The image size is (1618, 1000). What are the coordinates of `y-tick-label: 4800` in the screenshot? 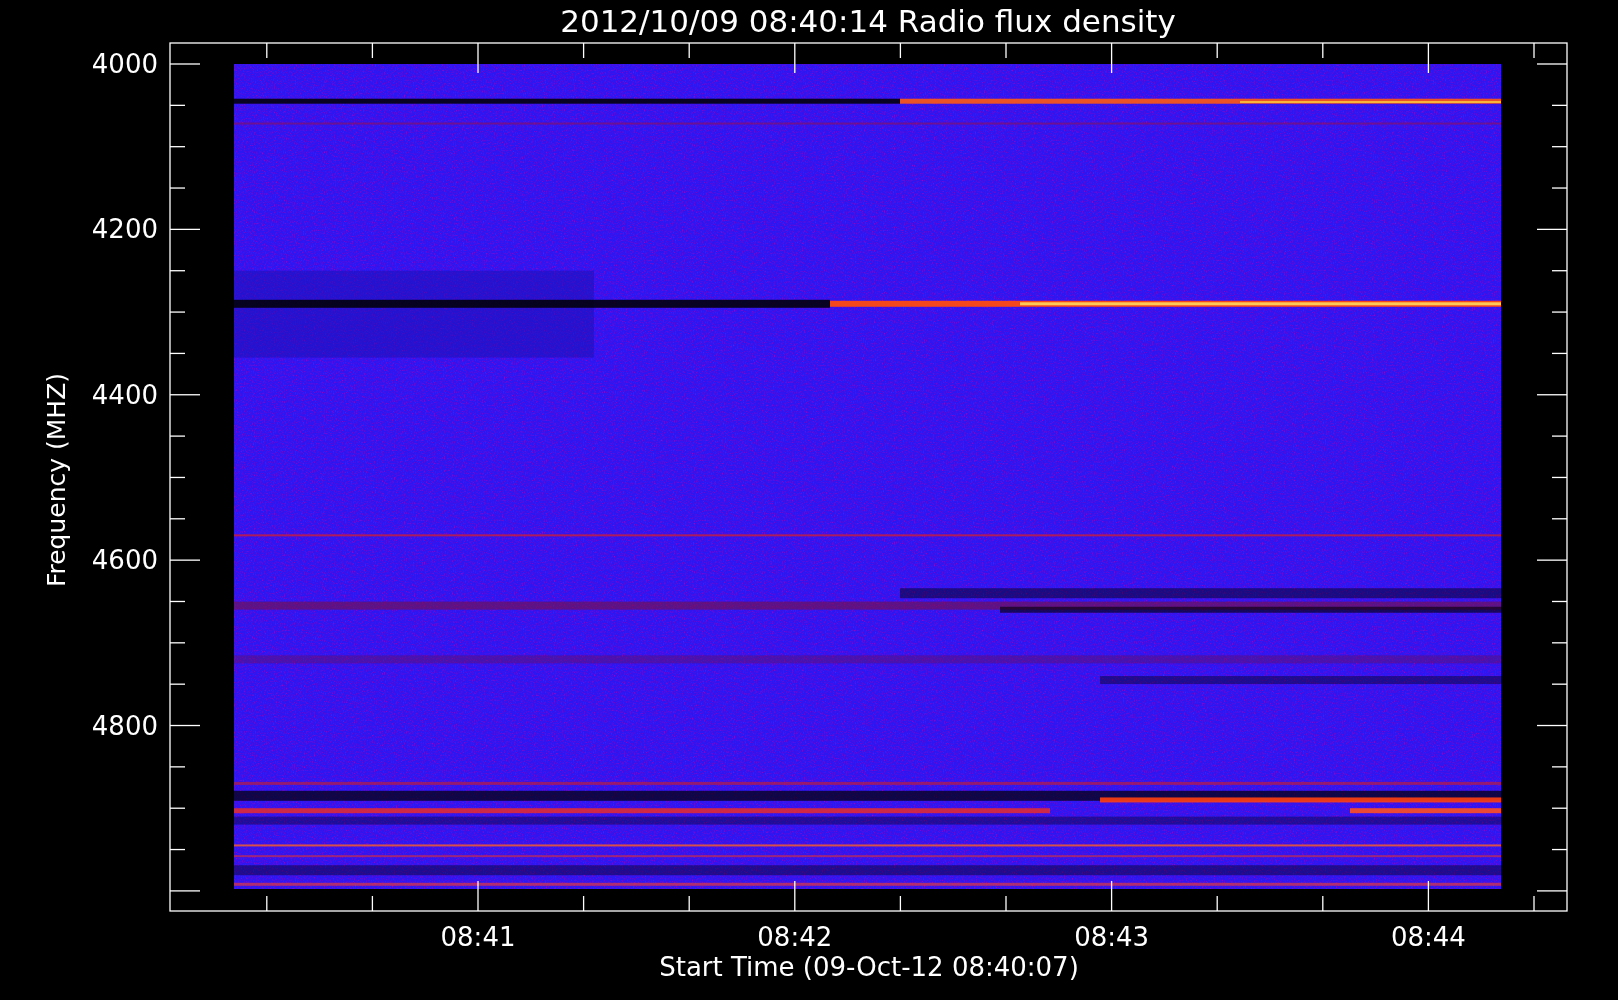 It's located at (124, 725).